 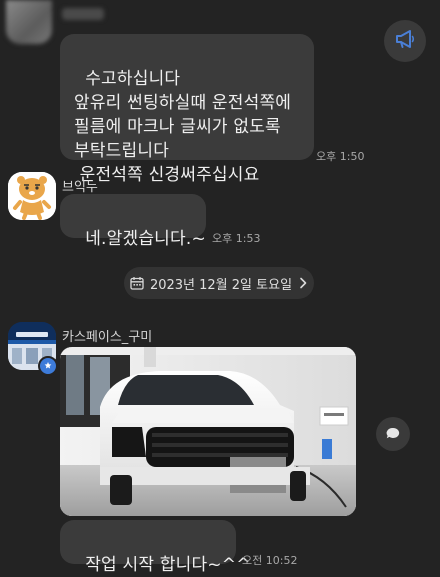 I want to click on ryan-avatar-icon, so click(x=32, y=196).